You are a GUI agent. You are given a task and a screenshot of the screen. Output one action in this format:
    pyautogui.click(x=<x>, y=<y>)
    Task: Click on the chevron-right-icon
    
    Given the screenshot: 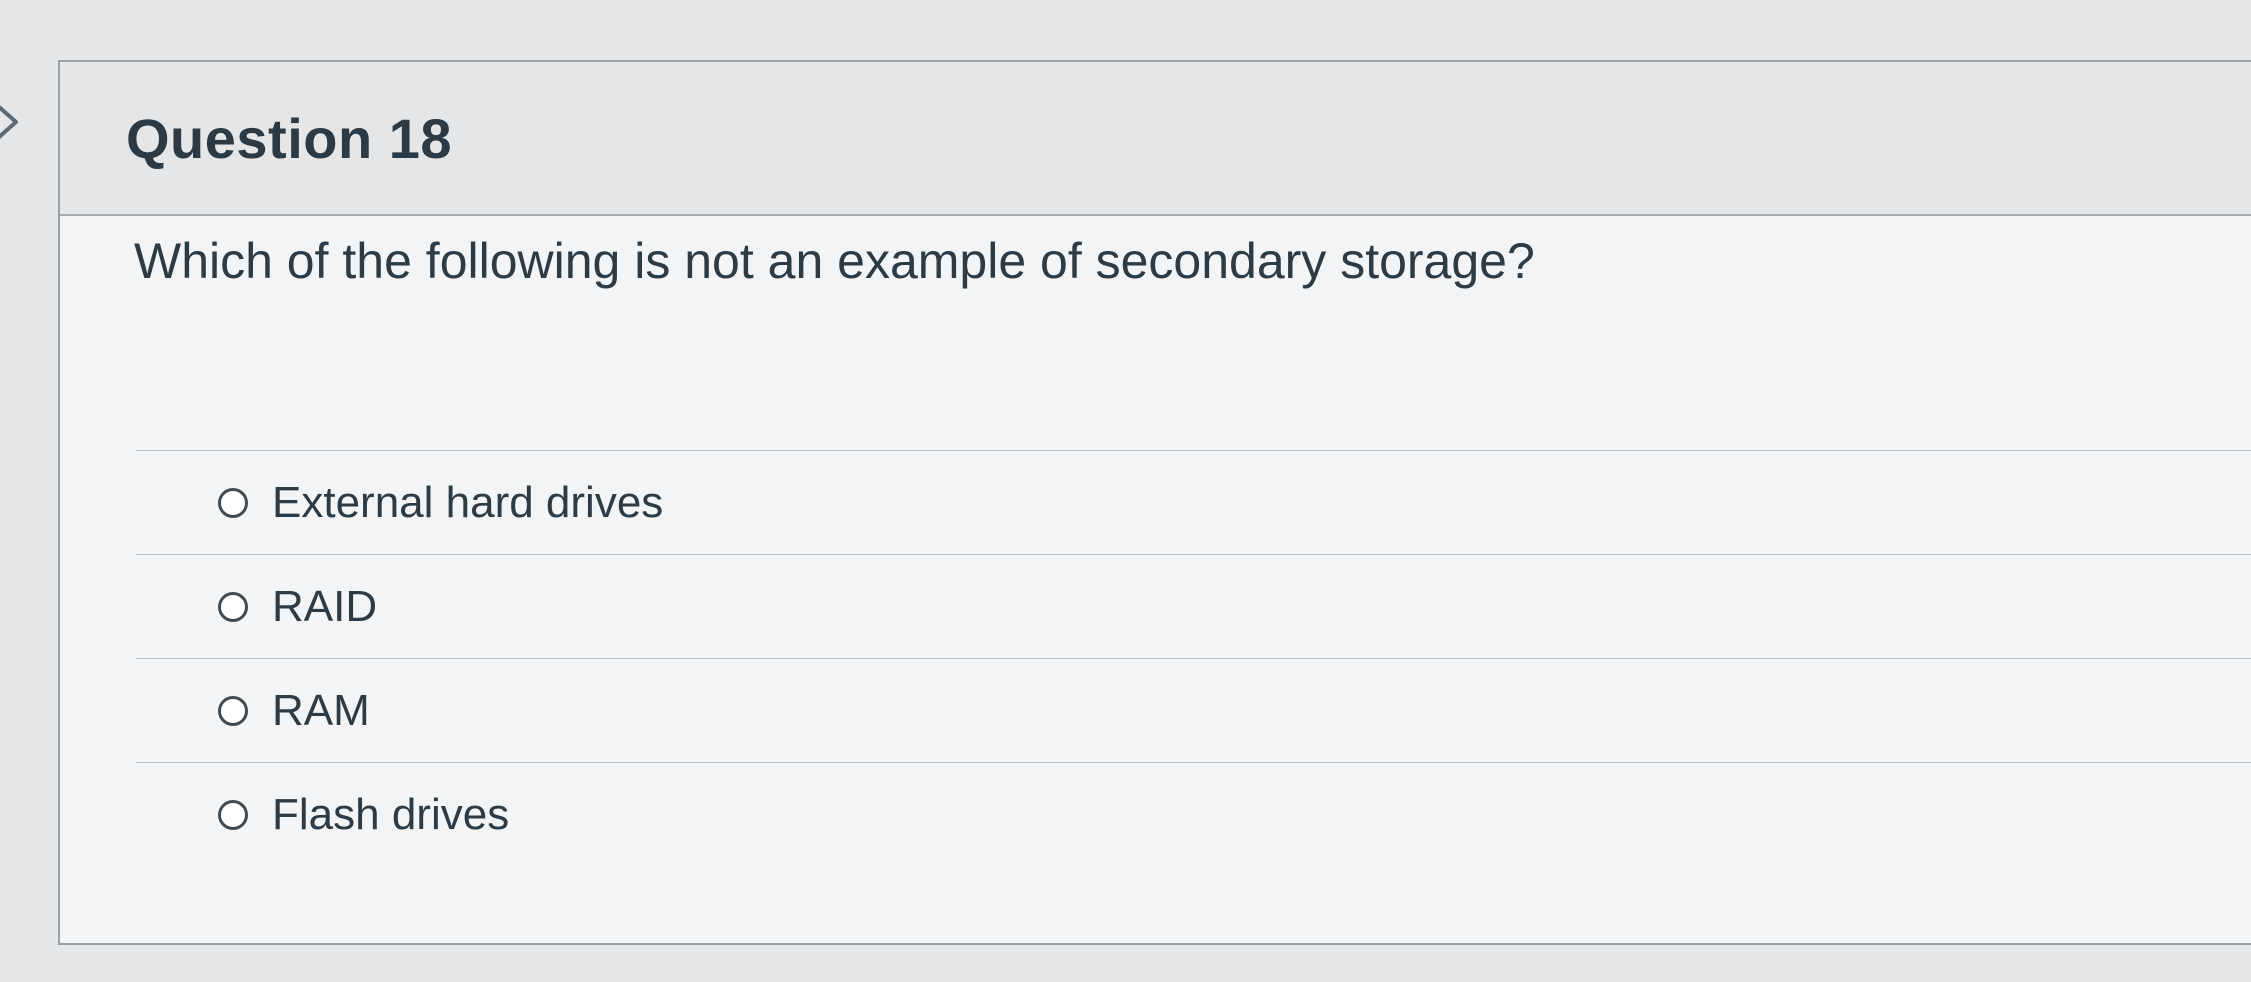 What is the action you would take?
    pyautogui.click(x=15, y=122)
    